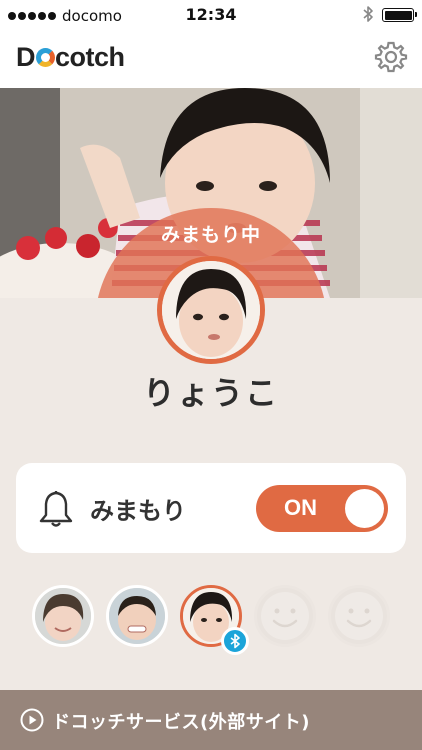 The image size is (422, 750). What do you see at coordinates (32, 720) in the screenshot?
I see `play-circle-icon` at bounding box center [32, 720].